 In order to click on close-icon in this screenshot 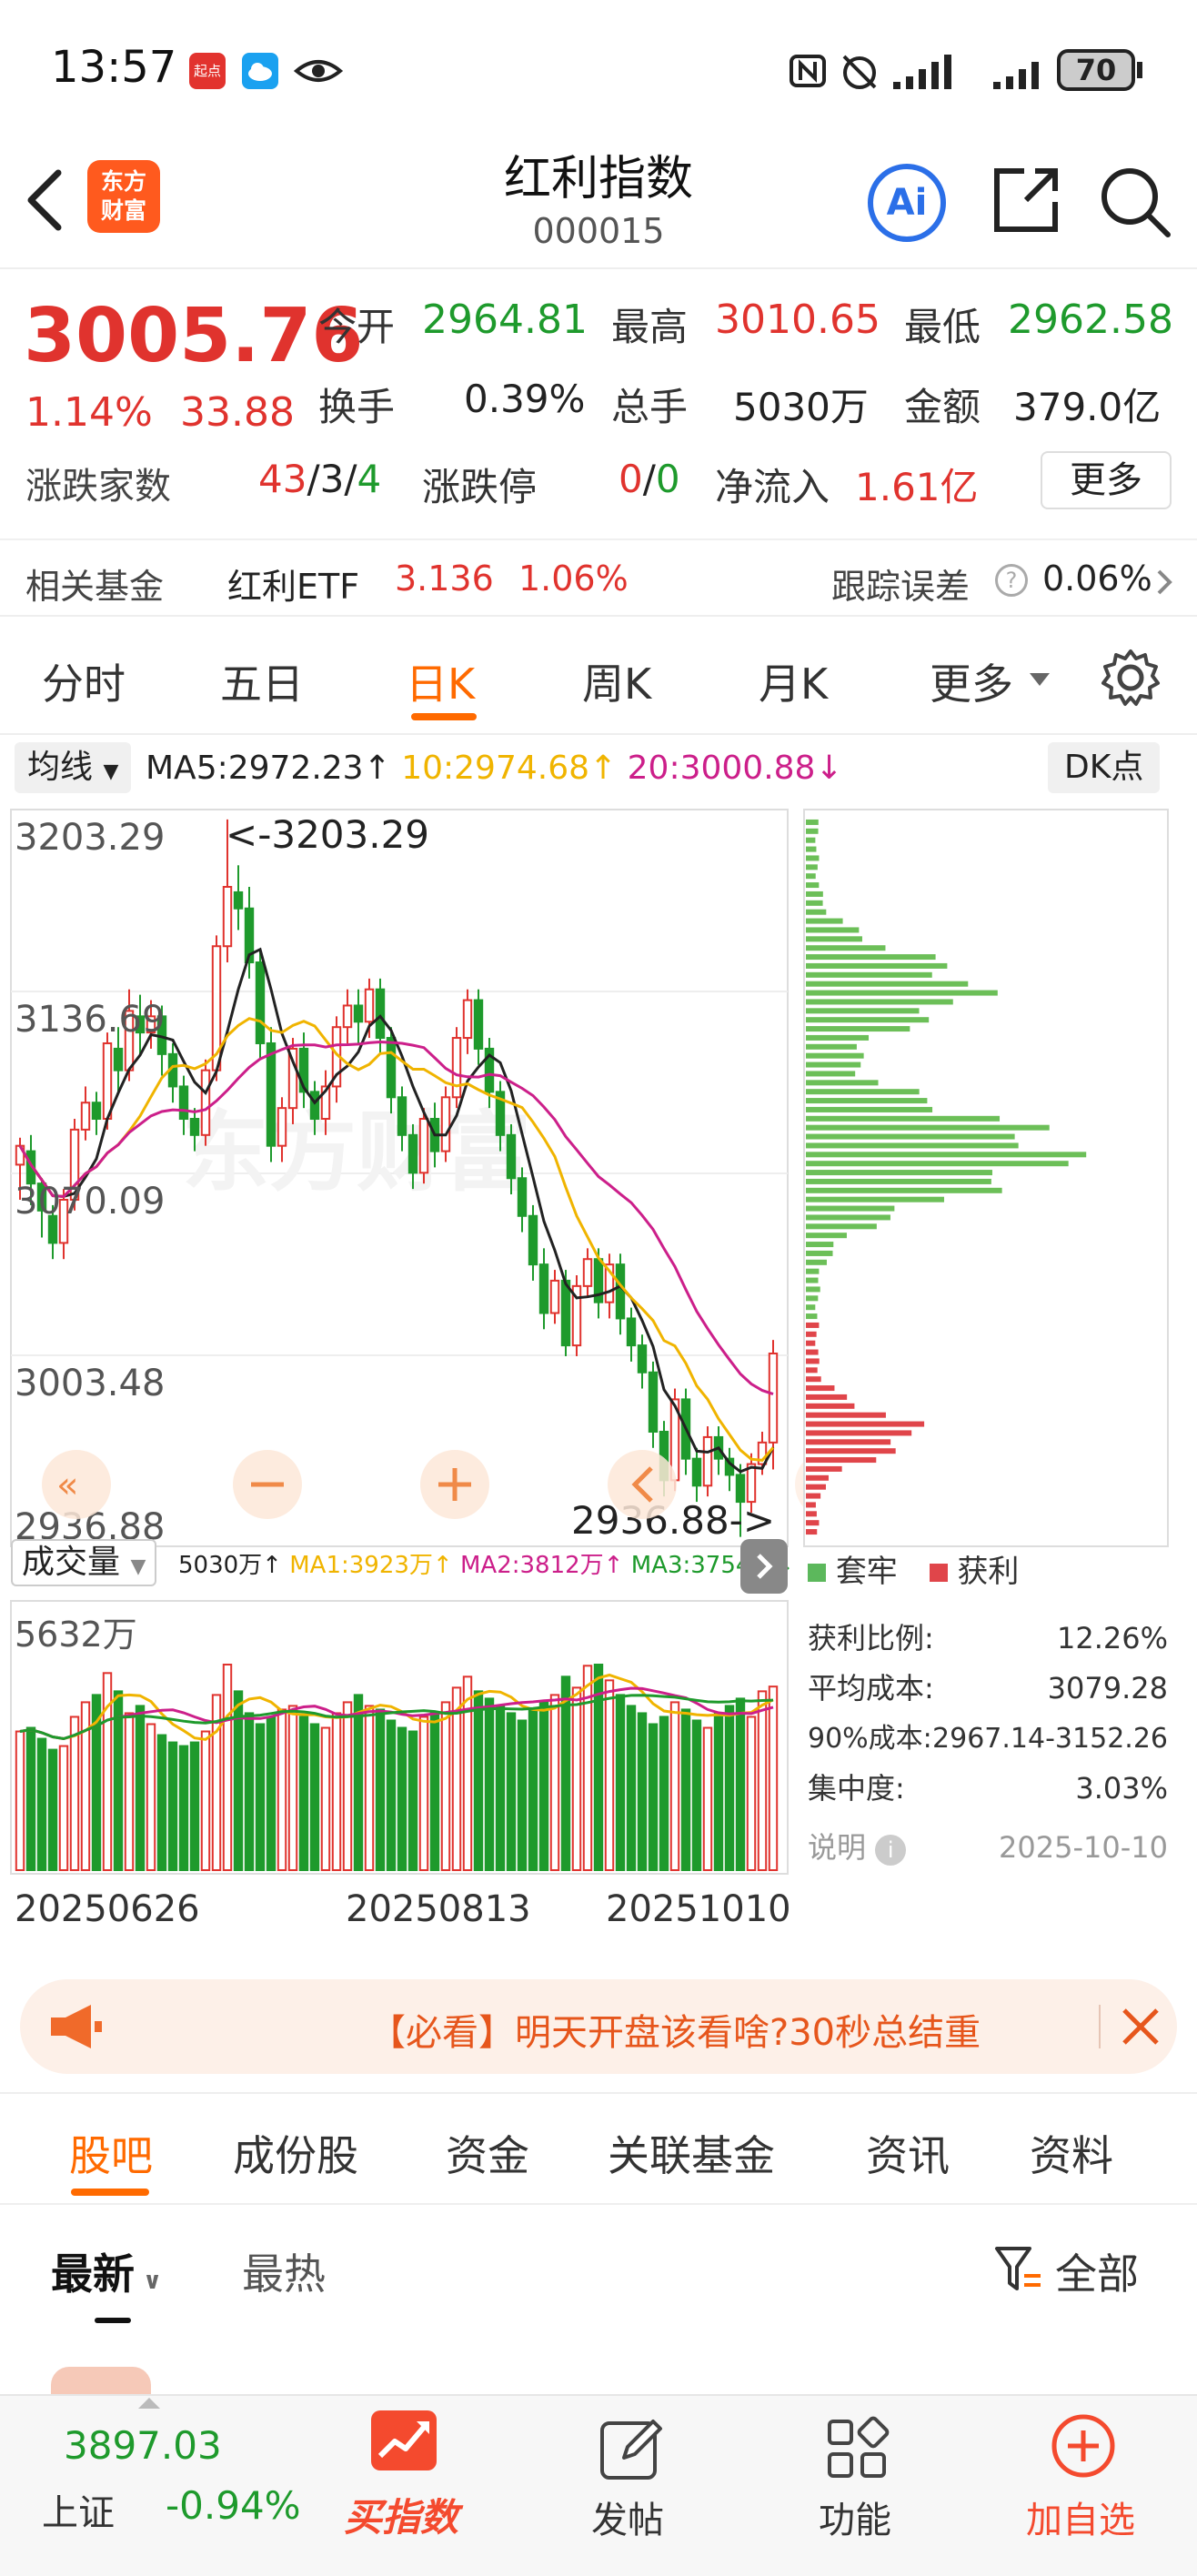, I will do `click(1141, 2028)`.